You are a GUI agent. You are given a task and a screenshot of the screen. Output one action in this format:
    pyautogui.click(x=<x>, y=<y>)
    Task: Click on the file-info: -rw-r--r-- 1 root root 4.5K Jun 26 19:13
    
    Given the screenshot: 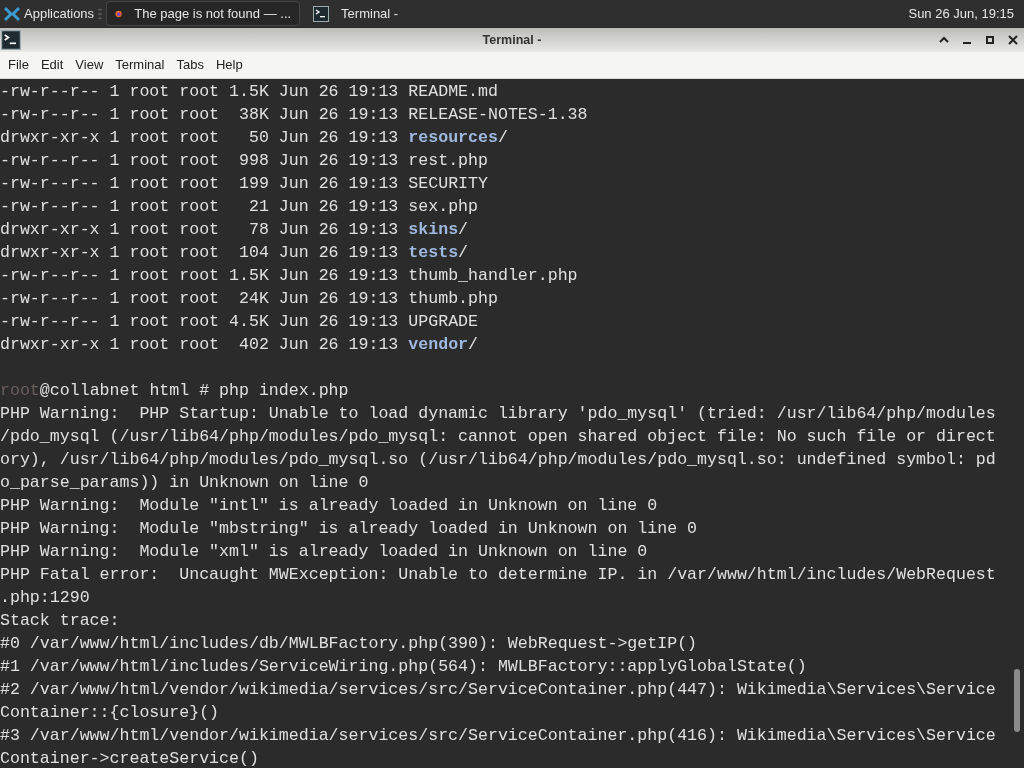 What is the action you would take?
    pyautogui.click(x=199, y=321)
    